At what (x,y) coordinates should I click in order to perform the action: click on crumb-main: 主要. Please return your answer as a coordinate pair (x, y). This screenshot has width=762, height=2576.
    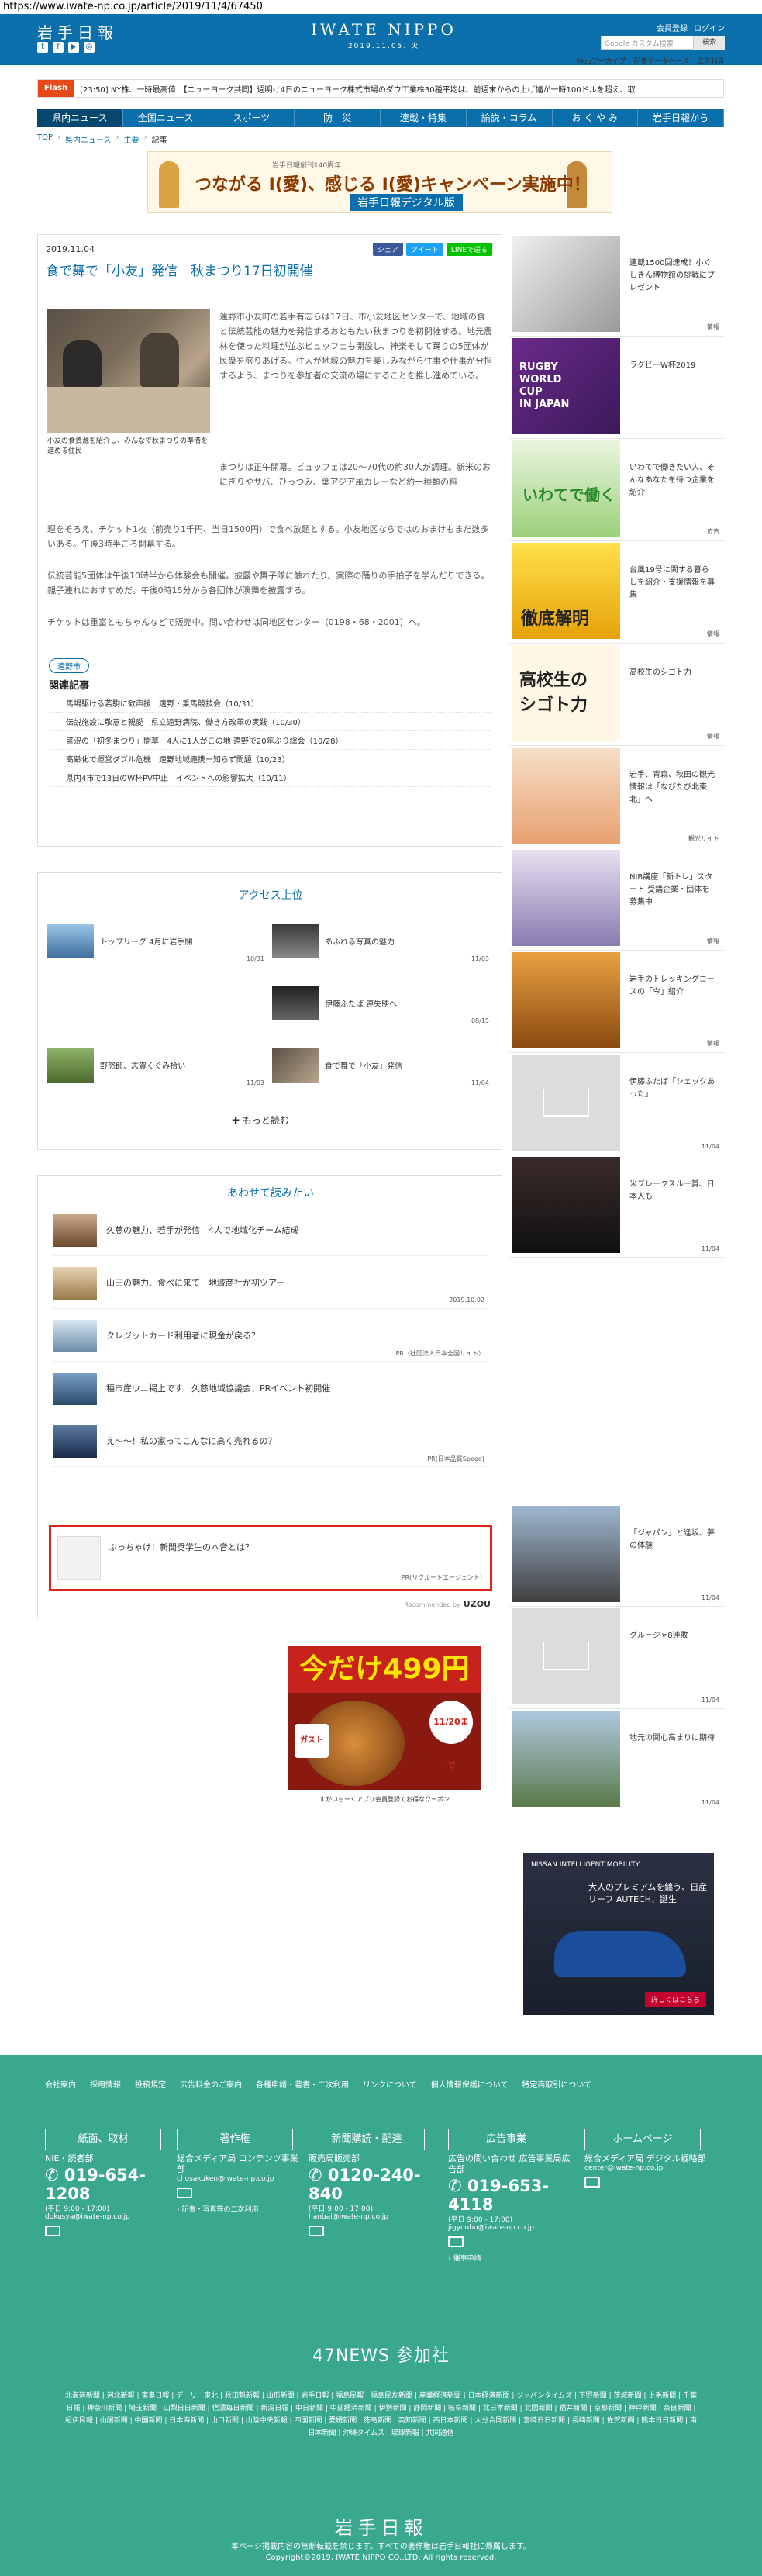
    Looking at the image, I should click on (132, 139).